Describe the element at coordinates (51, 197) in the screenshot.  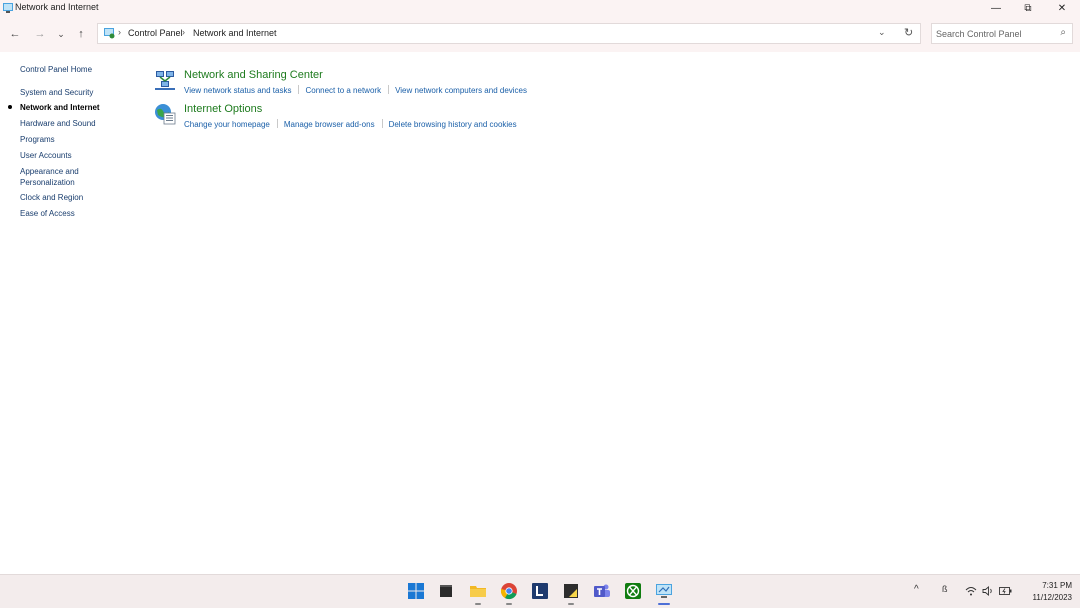
I see `sidebar-item-clock-and-region: Clock and Region` at that location.